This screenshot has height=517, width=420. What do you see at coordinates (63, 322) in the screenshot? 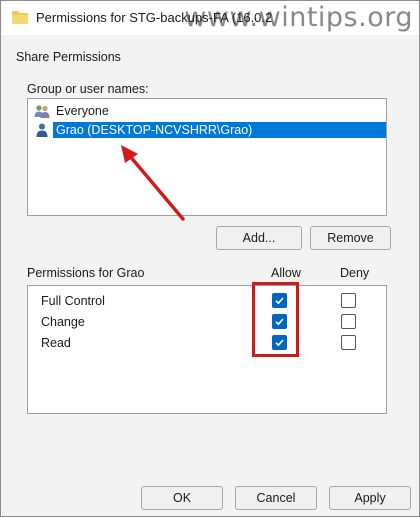
I see `permission-label: Change` at bounding box center [63, 322].